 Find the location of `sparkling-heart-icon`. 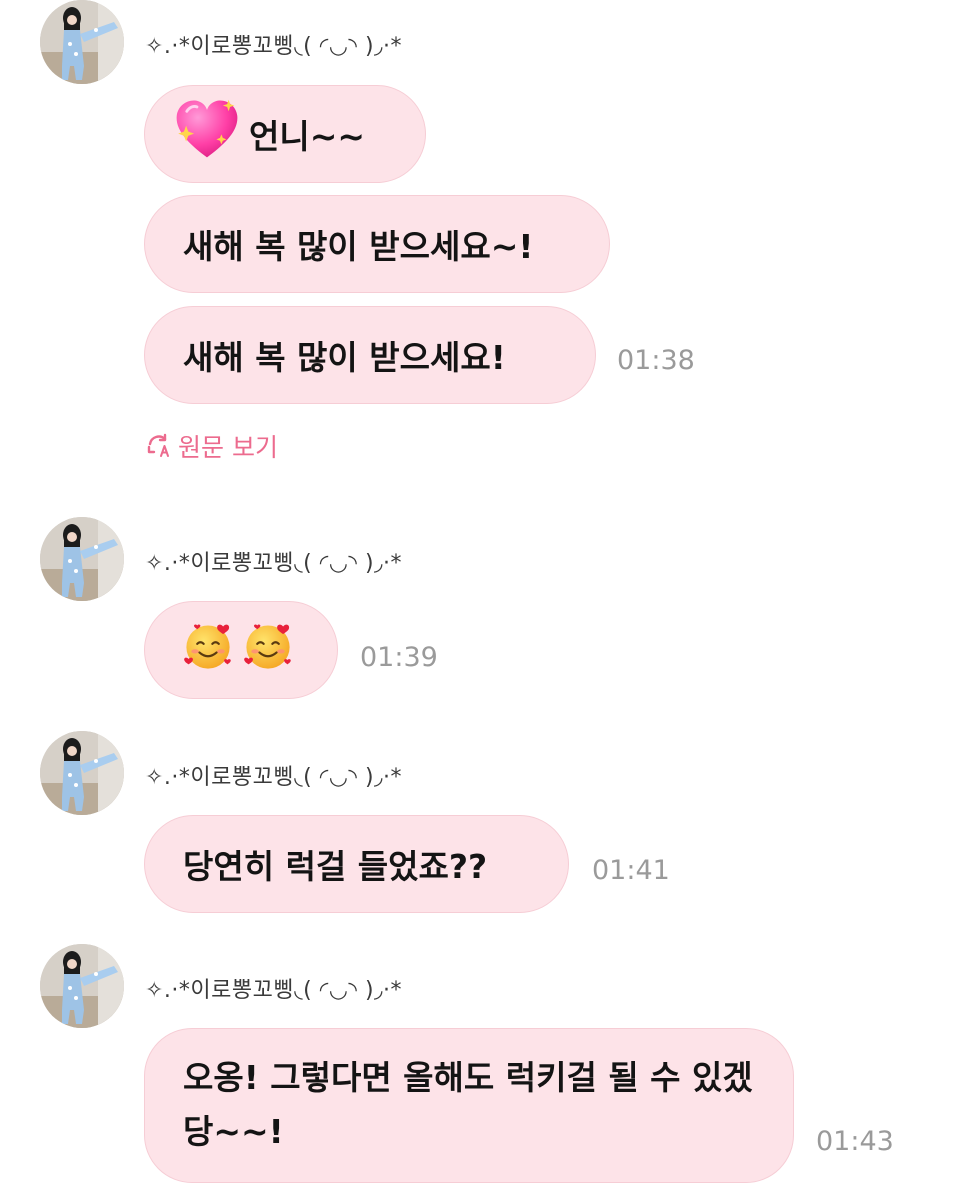

sparkling-heart-icon is located at coordinates (207, 134).